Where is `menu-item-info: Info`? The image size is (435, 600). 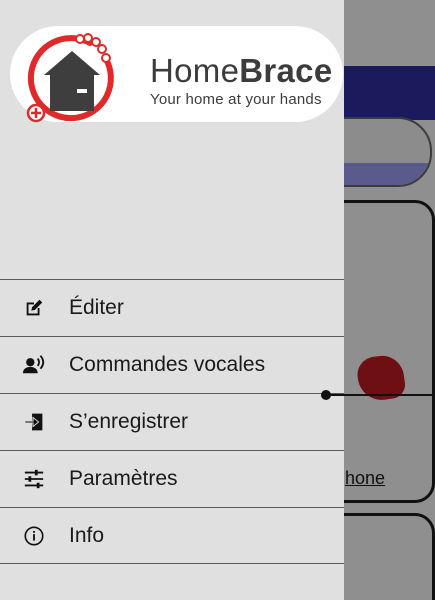
menu-item-info: Info is located at coordinates (172, 535).